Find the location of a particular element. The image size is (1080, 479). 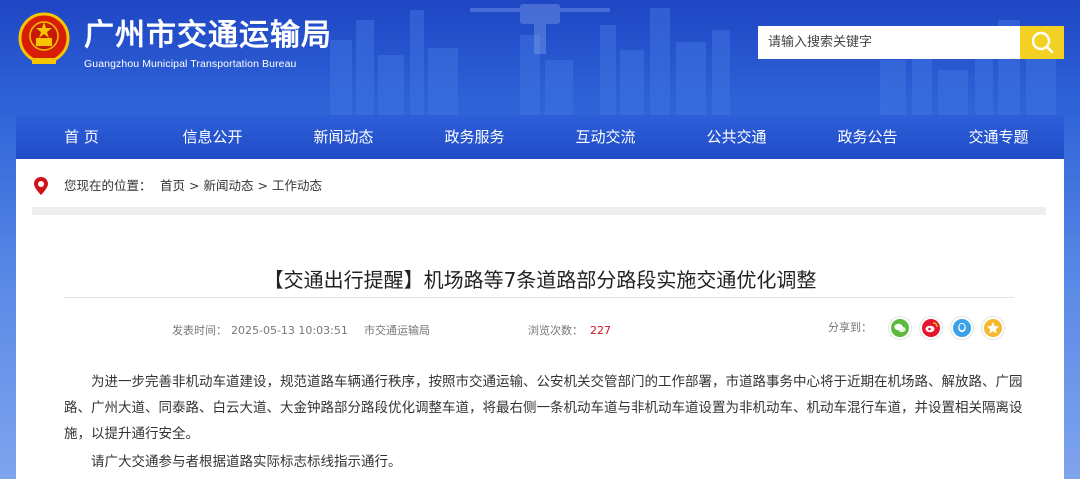

location-pin-icon is located at coordinates (41, 186).